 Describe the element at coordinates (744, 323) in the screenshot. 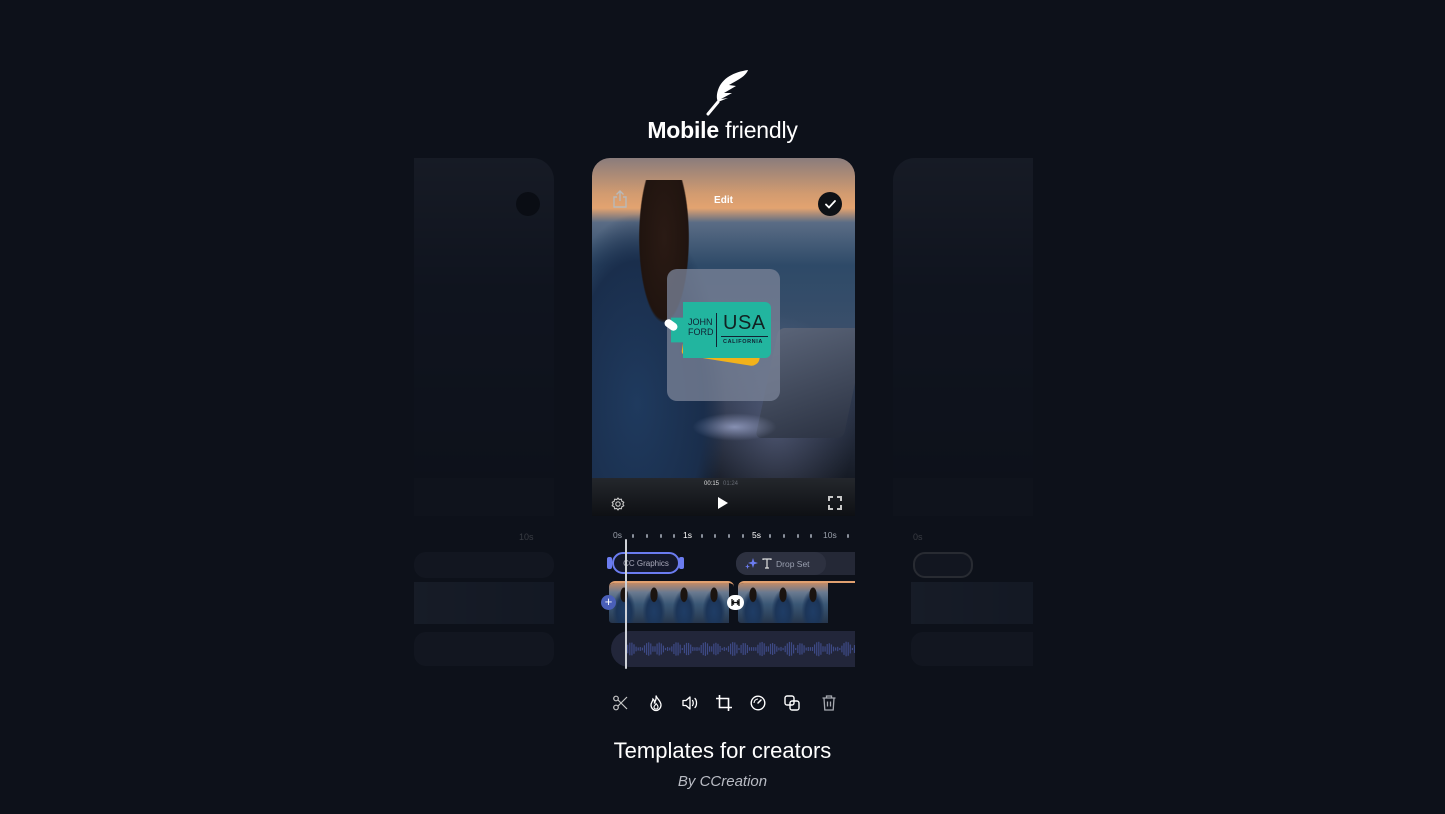

I see `tag-country: USA` at that location.